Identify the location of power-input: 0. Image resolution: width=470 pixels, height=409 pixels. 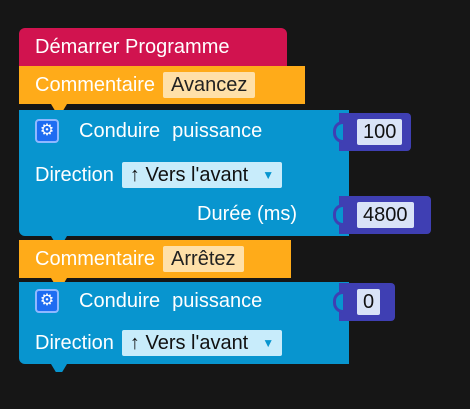
(369, 302).